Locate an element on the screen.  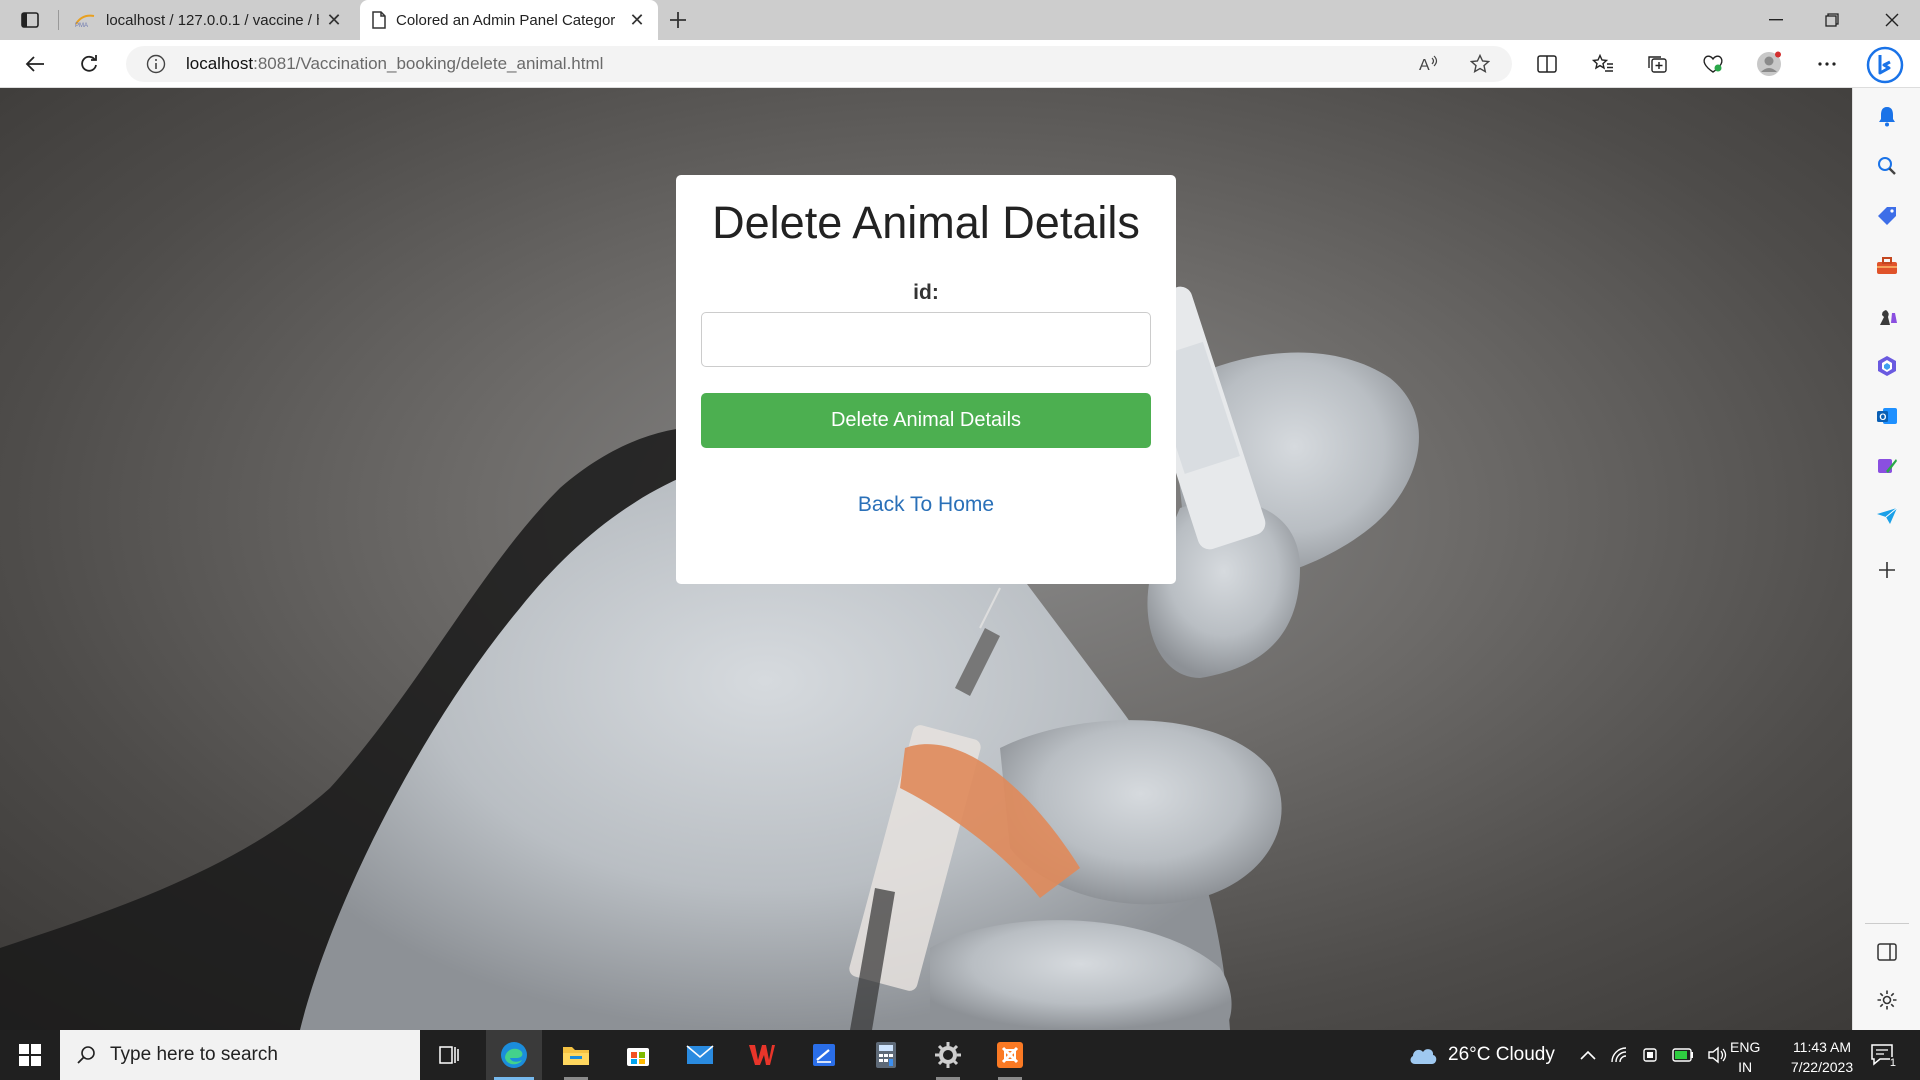
task-view-icon is located at coordinates (450, 1055).